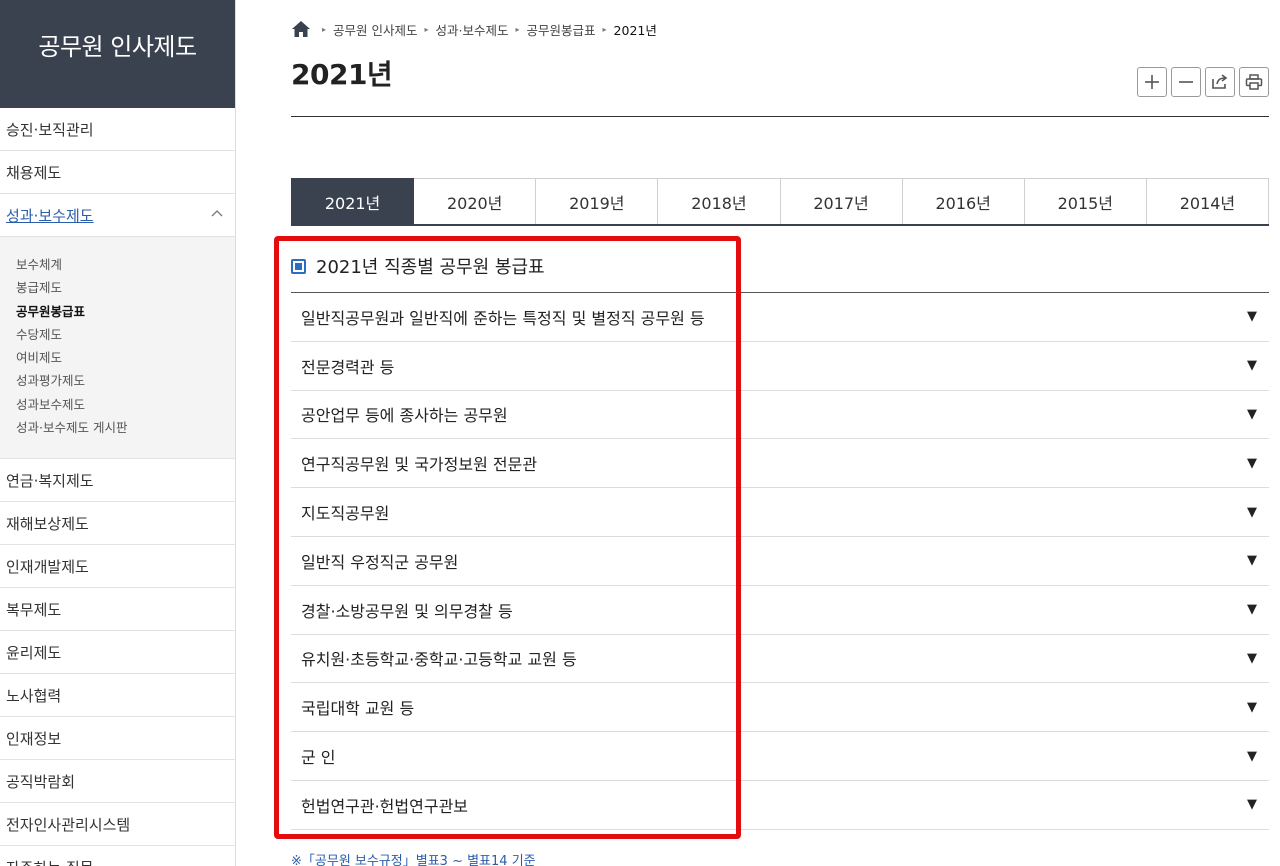 This screenshot has height=866, width=1280. Describe the element at coordinates (780, 415) in the screenshot. I see `accordion-row: 공안업무 등에 종사하는 공무원 ▼` at that location.